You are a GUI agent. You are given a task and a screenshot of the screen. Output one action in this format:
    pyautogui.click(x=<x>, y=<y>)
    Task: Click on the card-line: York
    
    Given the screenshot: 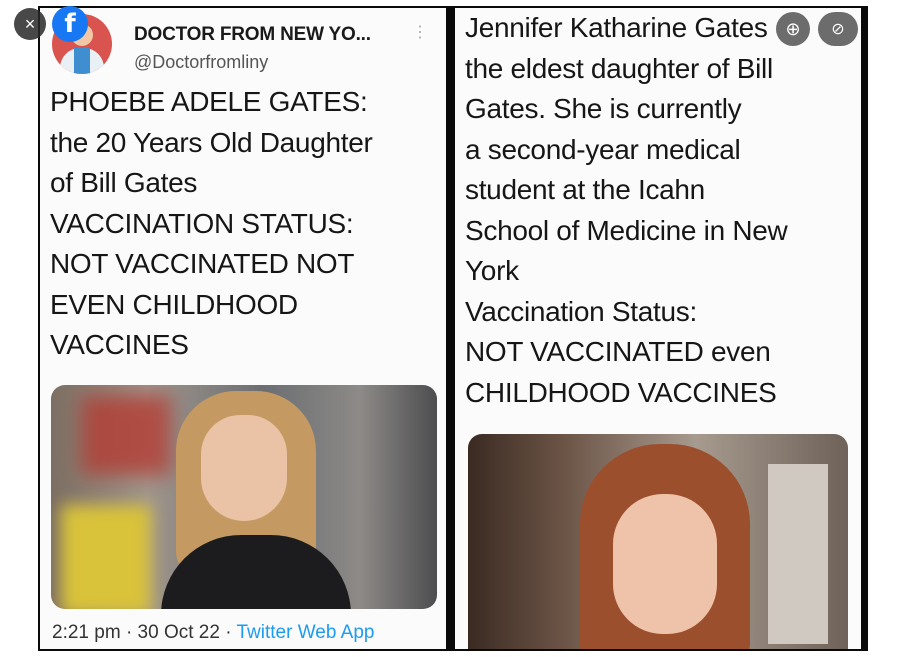 What is the action you would take?
    pyautogui.click(x=492, y=270)
    